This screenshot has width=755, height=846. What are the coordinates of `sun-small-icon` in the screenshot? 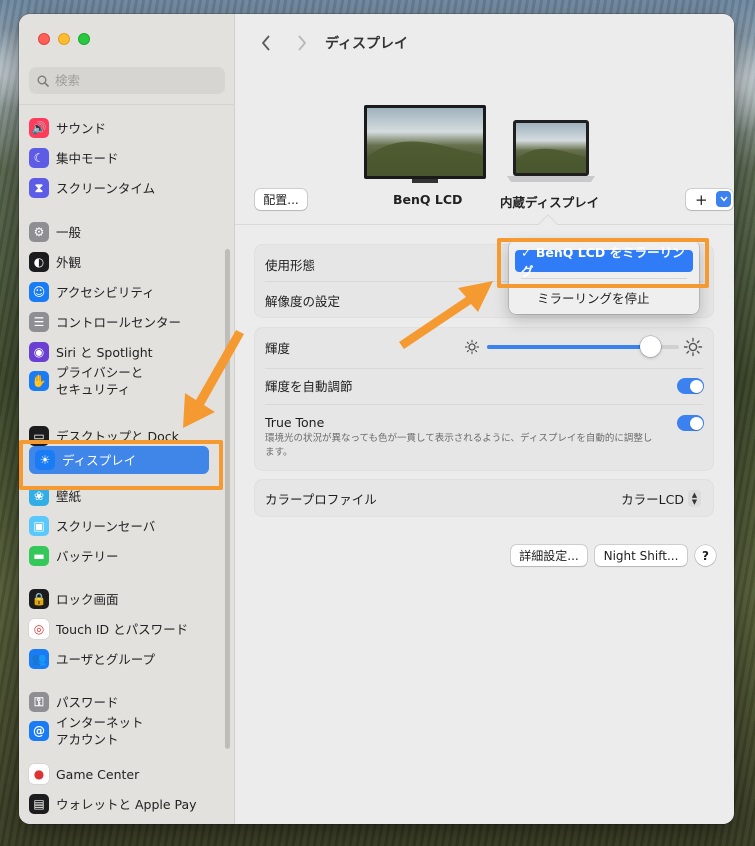 It's located at (472, 347).